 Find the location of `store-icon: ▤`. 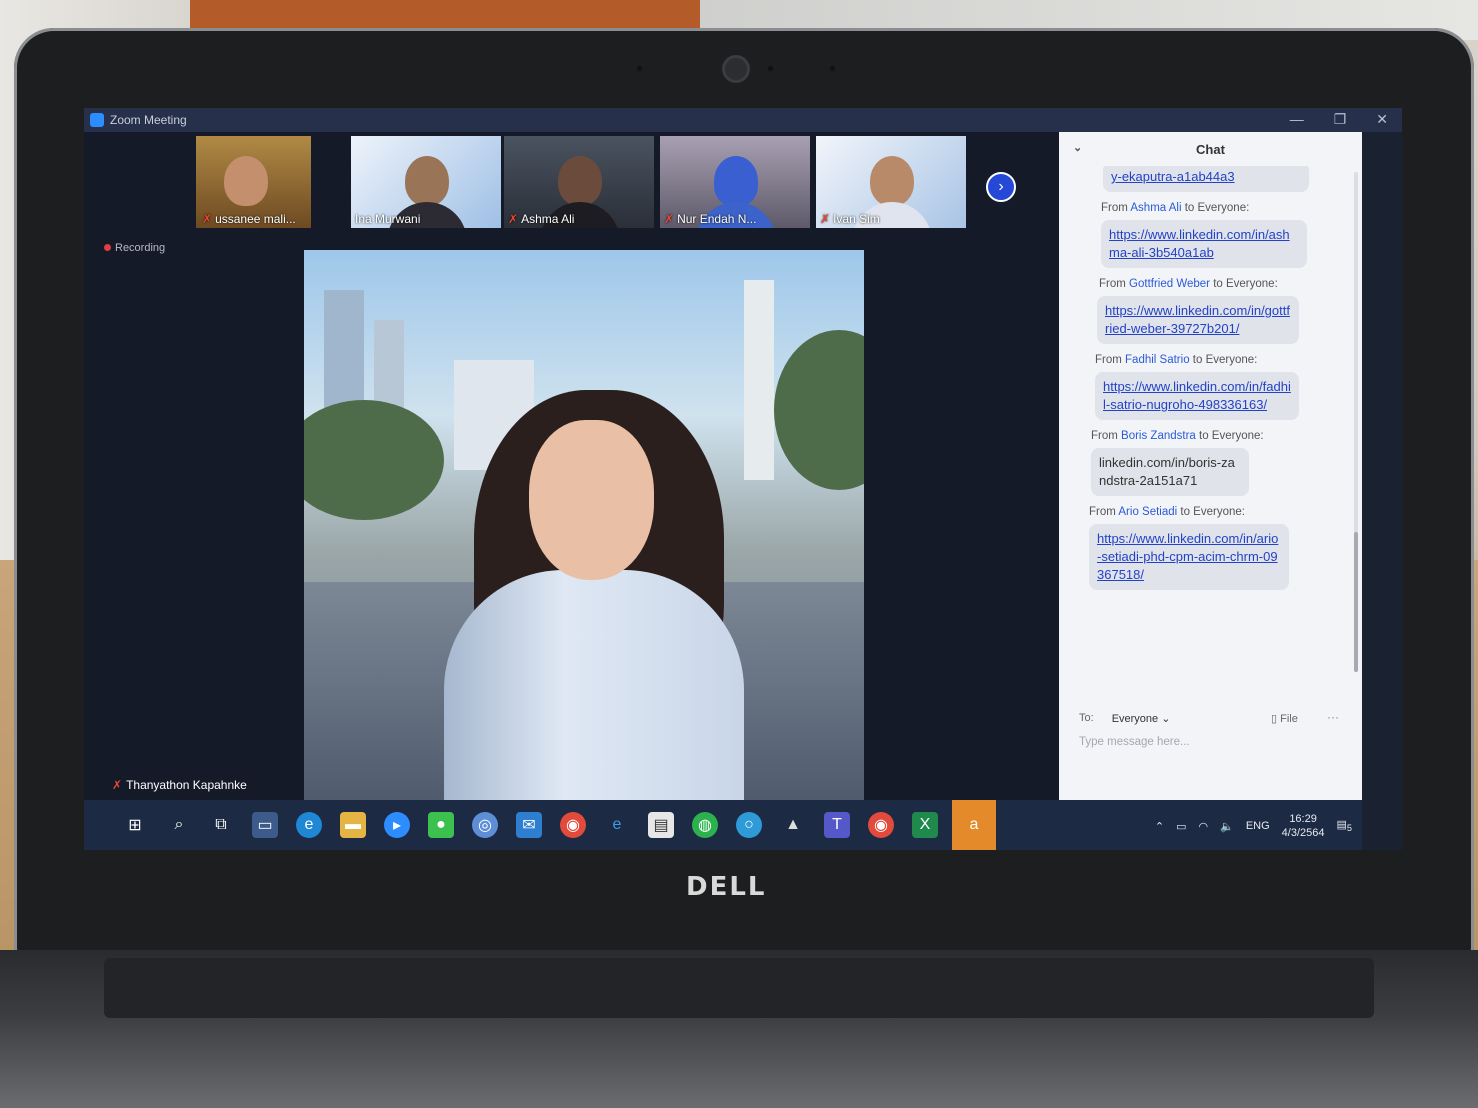

store-icon: ▤ is located at coordinates (661, 825).